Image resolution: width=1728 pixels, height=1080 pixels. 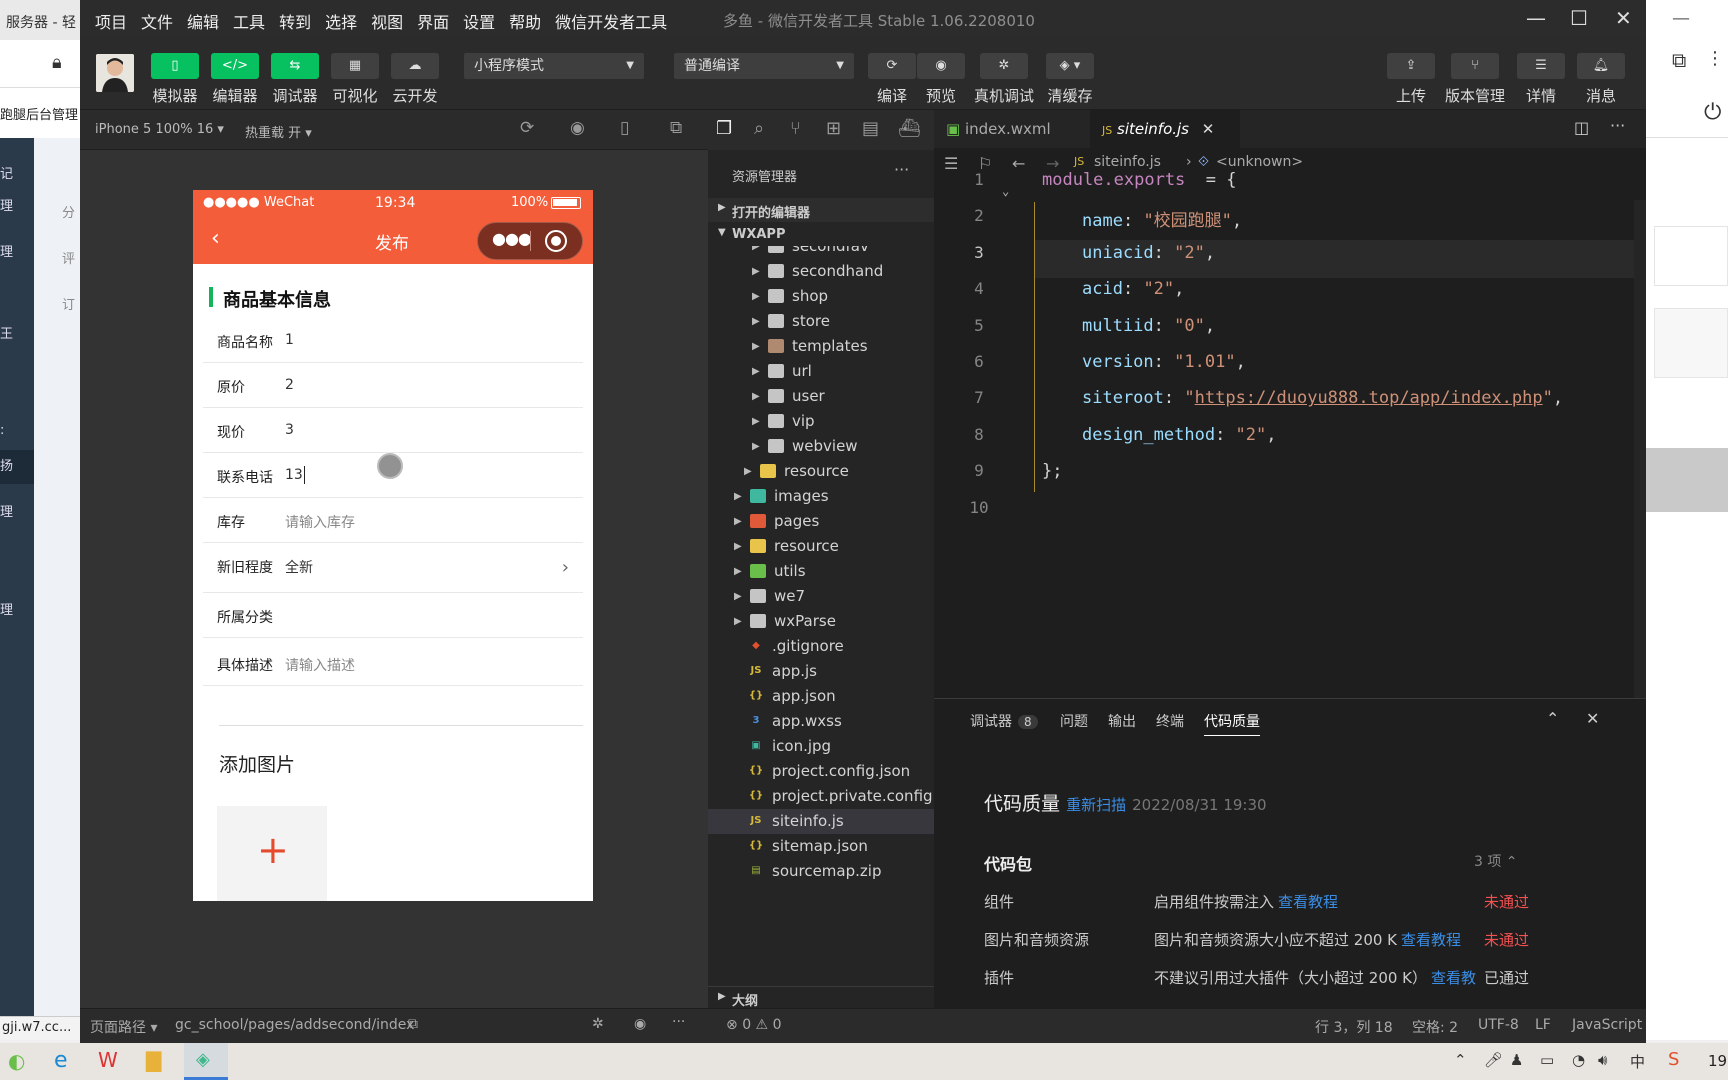 I want to click on hot-reload-select: 热重载 开 ▾, so click(x=278, y=131).